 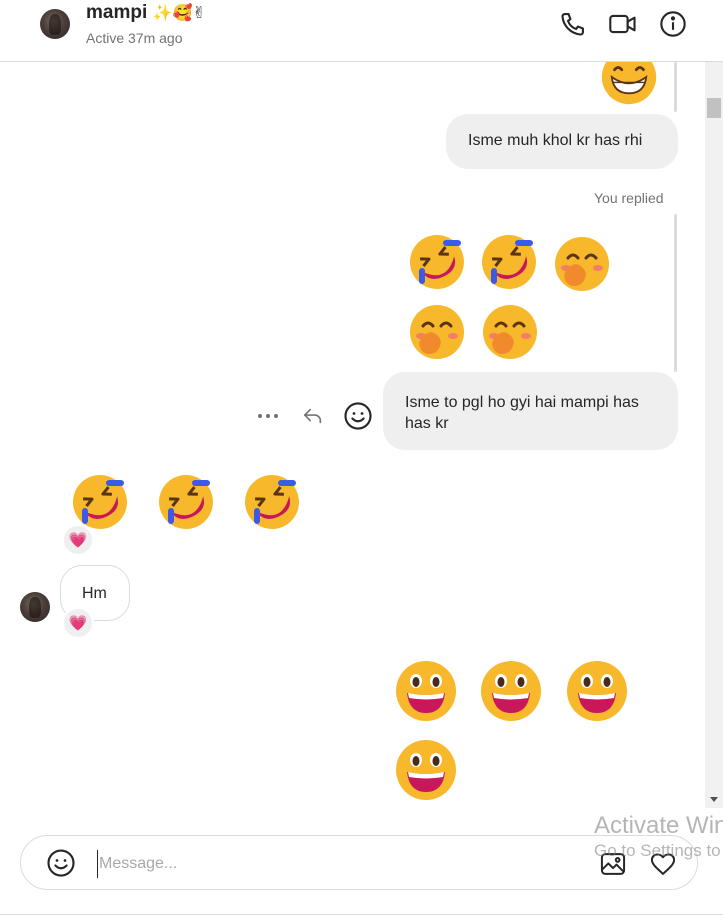 I want to click on react-button, so click(x=358, y=416).